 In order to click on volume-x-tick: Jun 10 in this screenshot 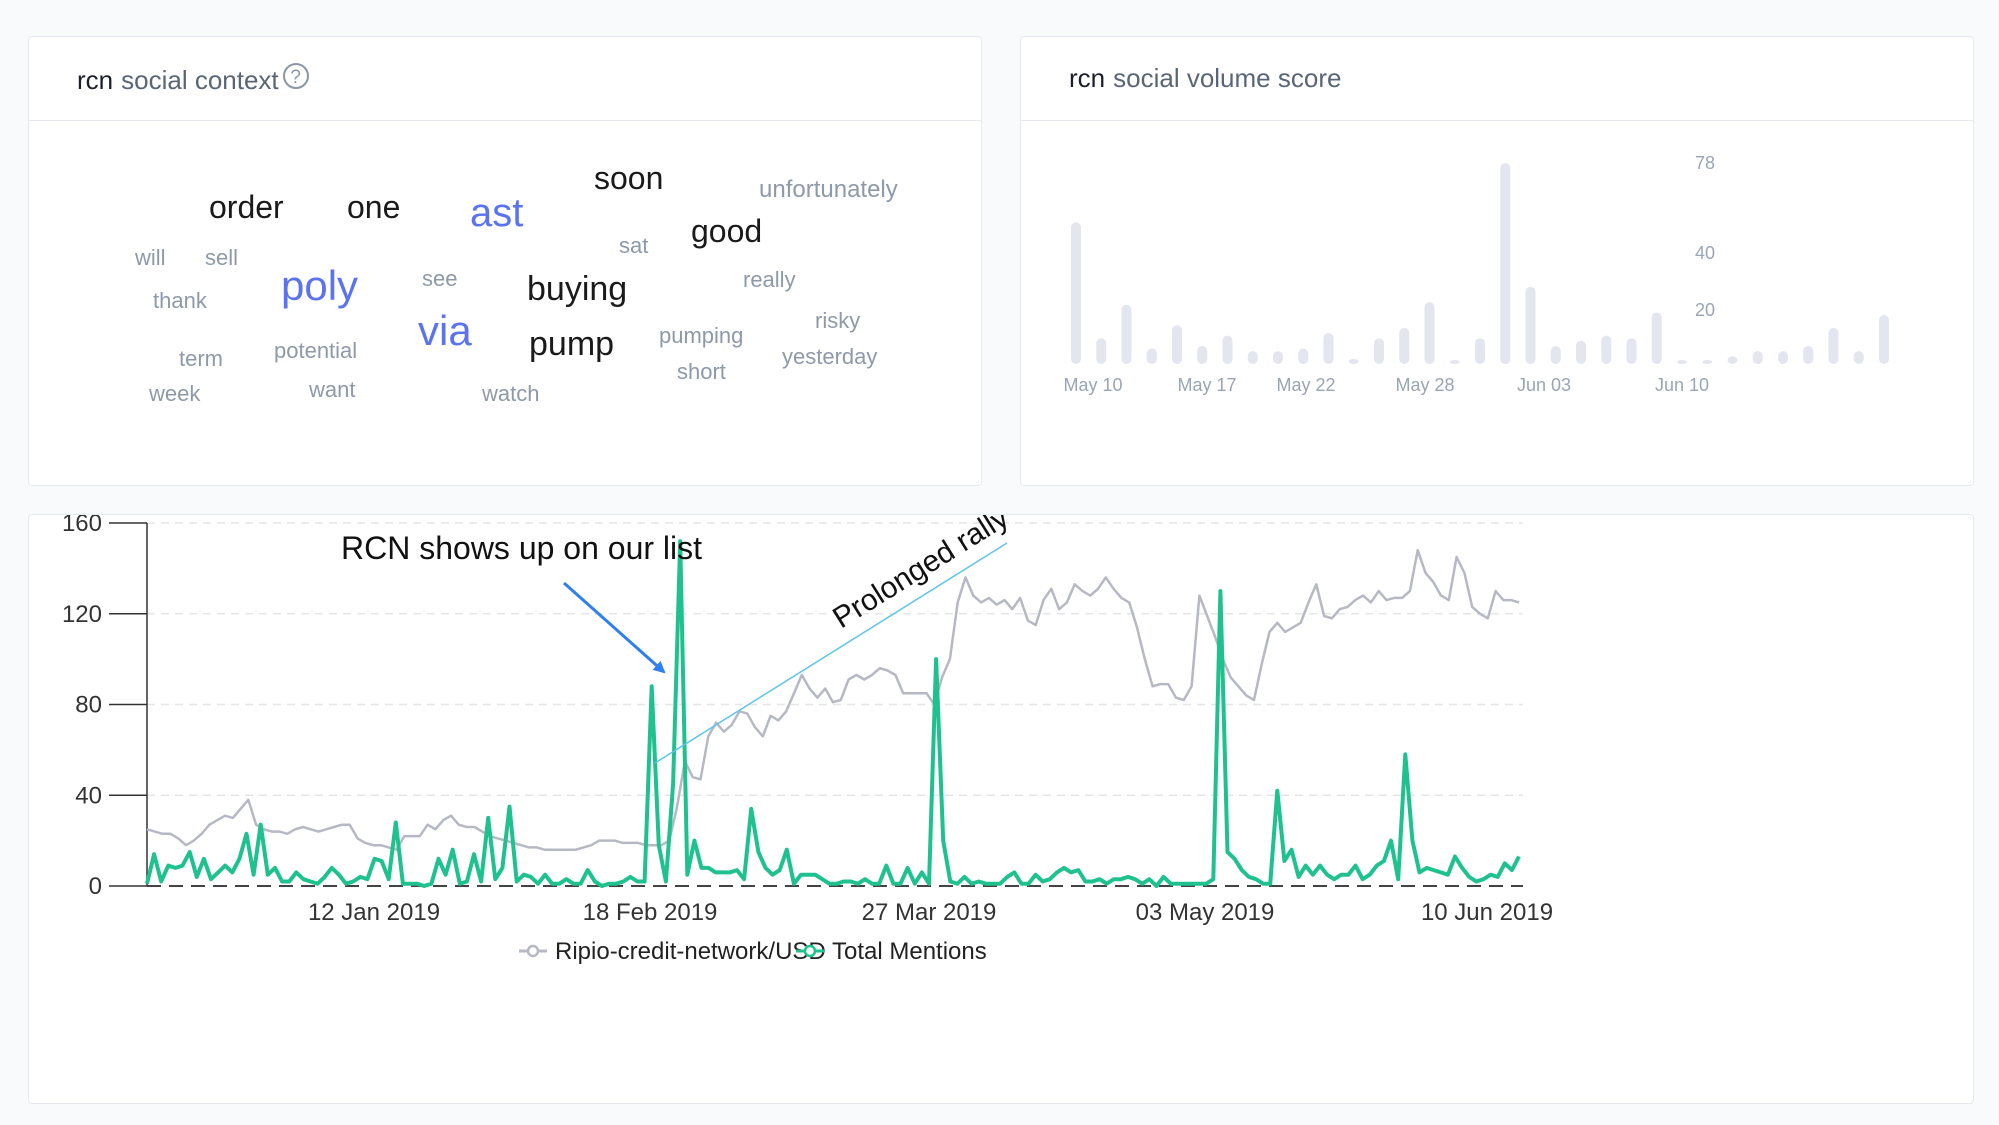, I will do `click(1682, 385)`.